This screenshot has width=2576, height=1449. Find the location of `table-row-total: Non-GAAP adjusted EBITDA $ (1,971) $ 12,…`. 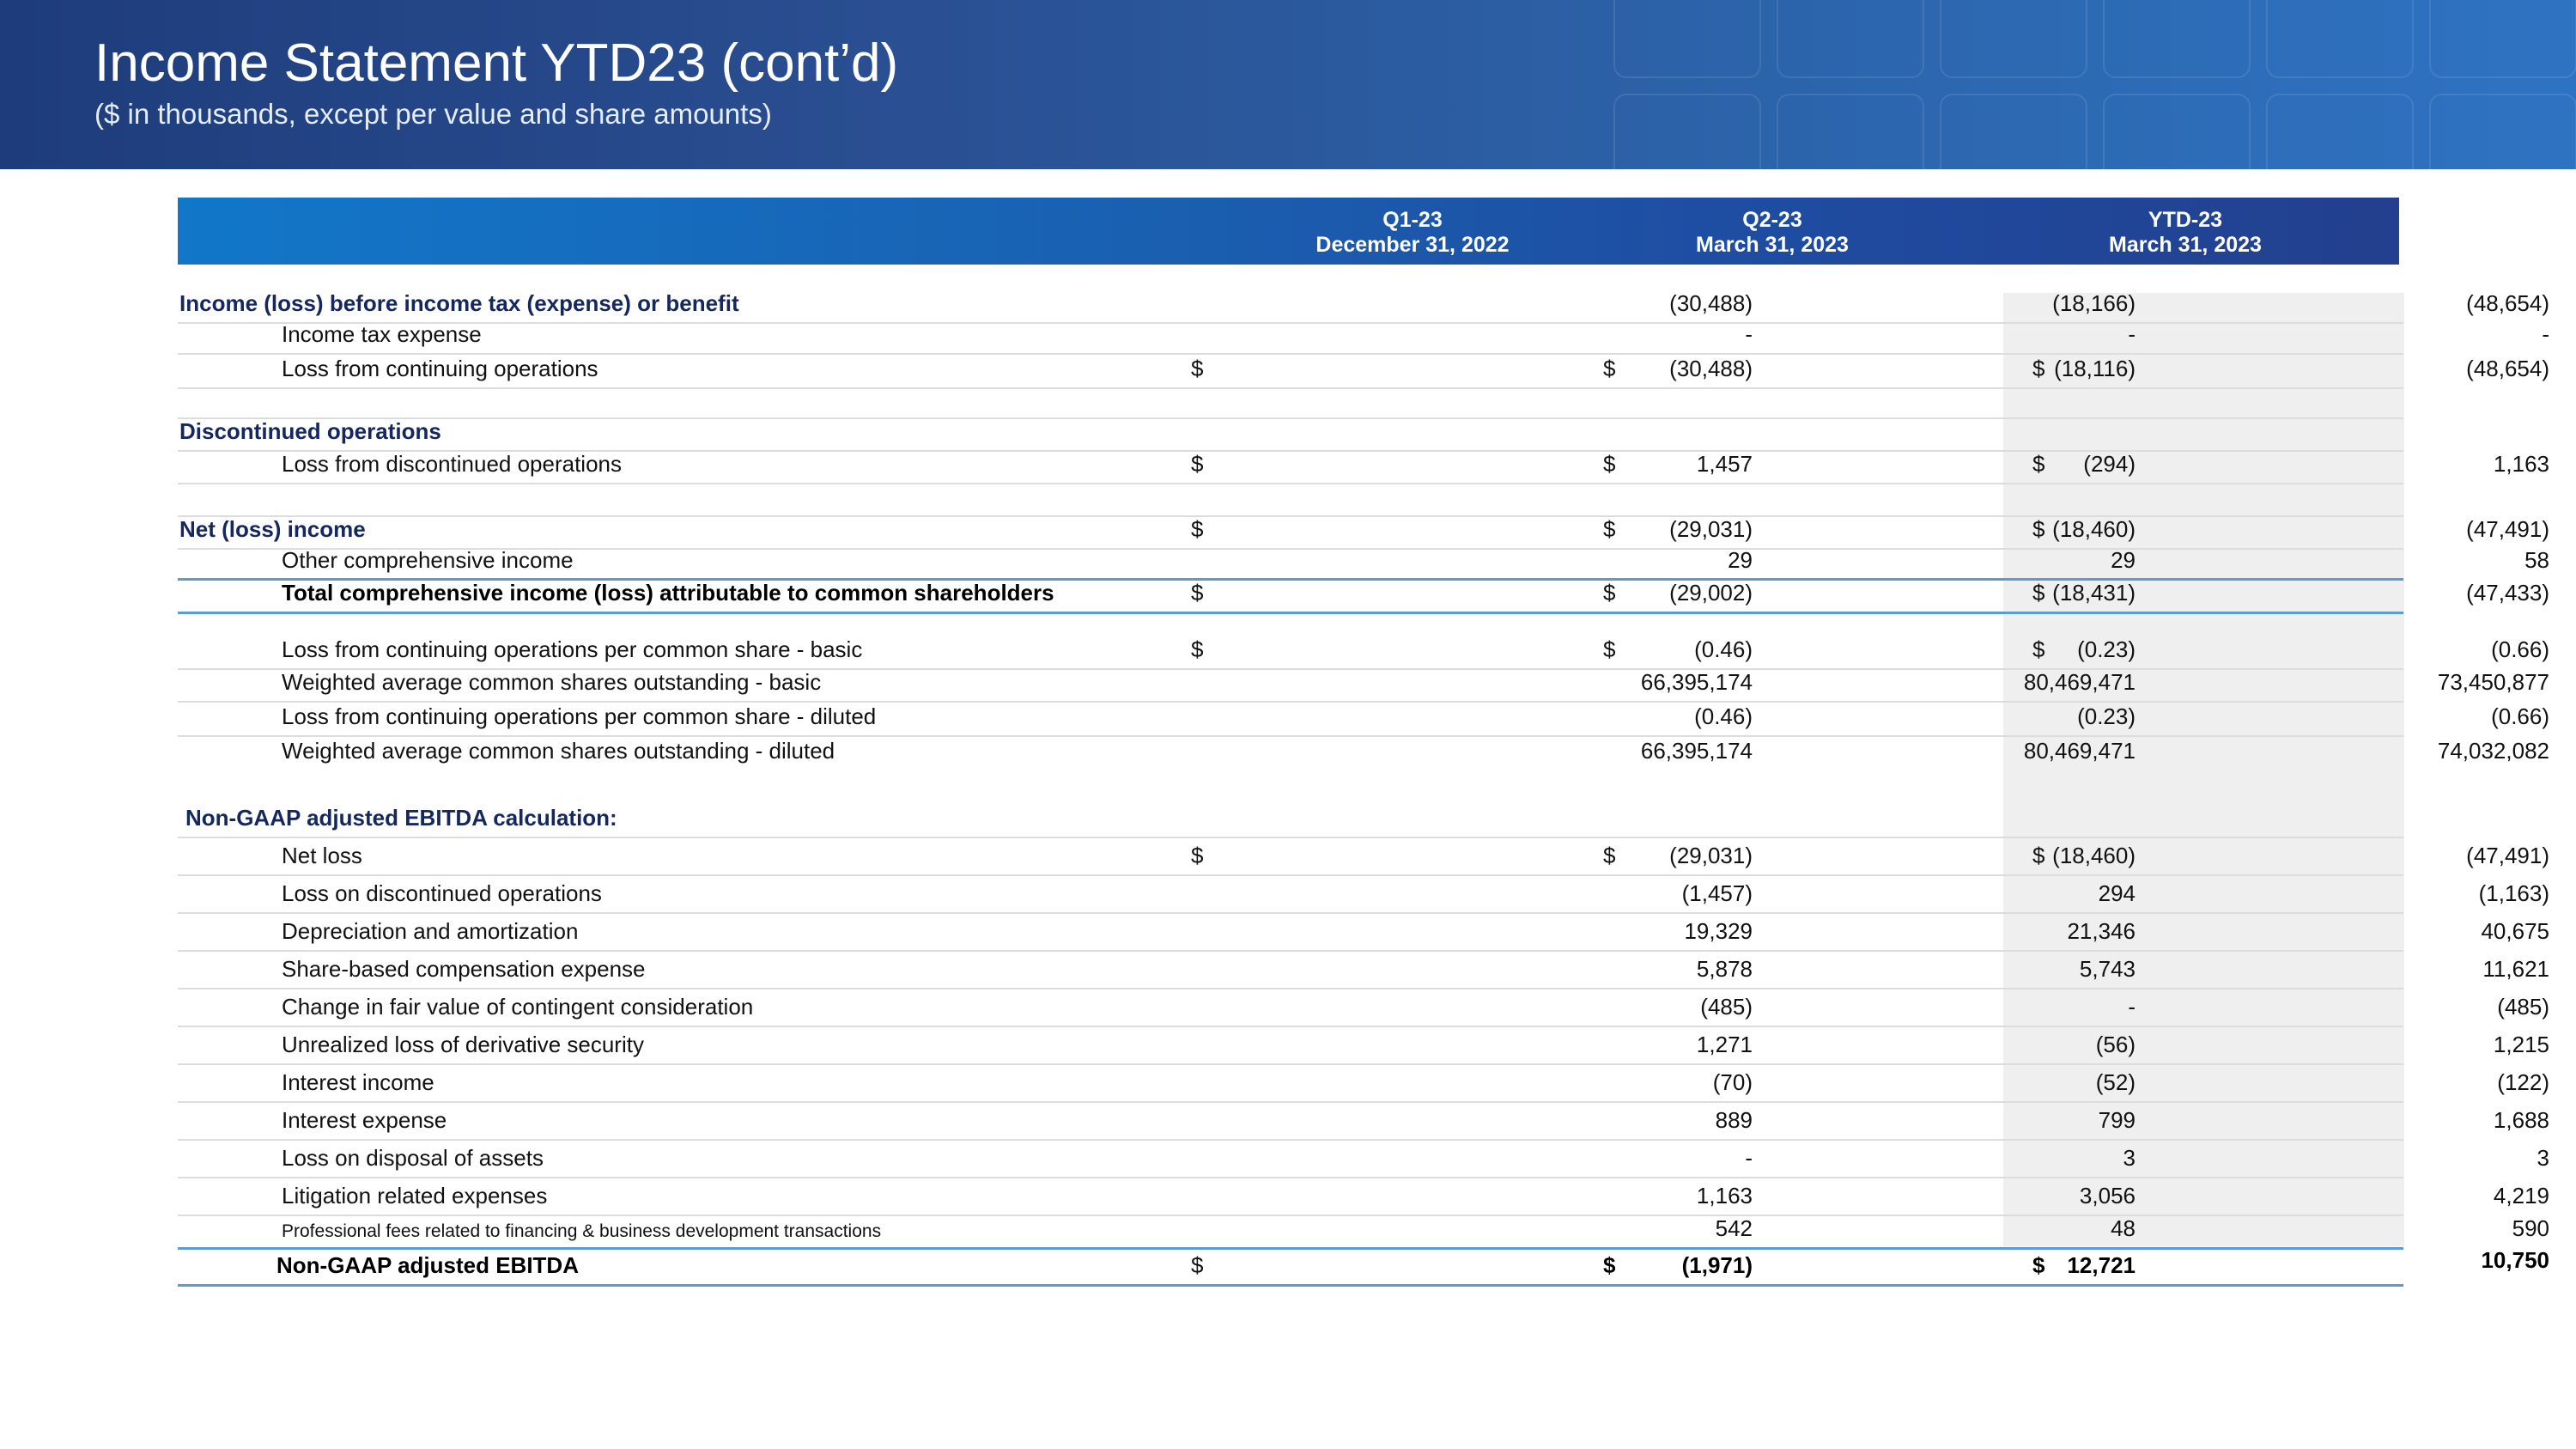

table-row-total: Non-GAAP adjusted EBITDA $ (1,971) $ 12,… is located at coordinates (1363, 1267).